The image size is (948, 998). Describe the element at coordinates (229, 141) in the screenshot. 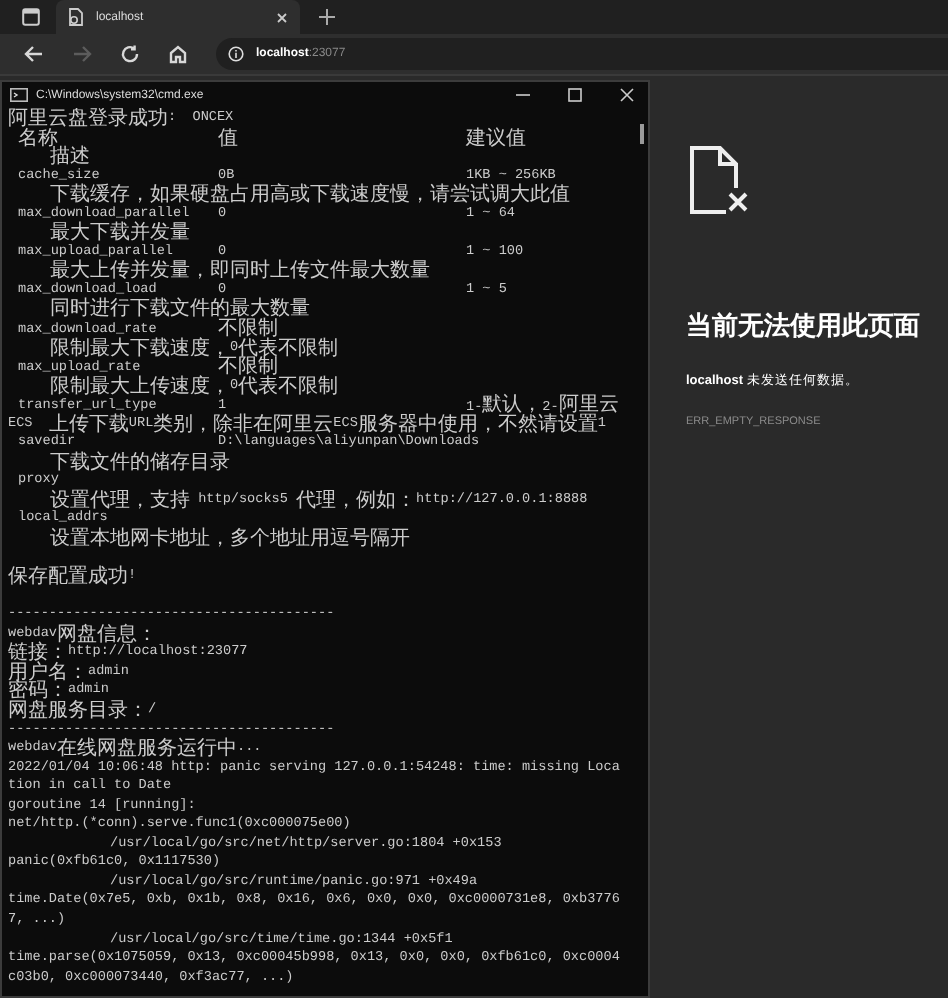

I see `setting-value: 值` at that location.